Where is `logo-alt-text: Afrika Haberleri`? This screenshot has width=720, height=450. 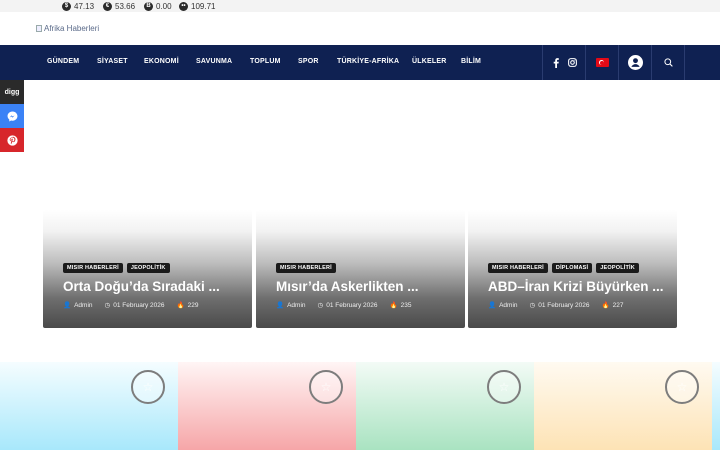
logo-alt-text: Afrika Haberleri is located at coordinates (72, 28).